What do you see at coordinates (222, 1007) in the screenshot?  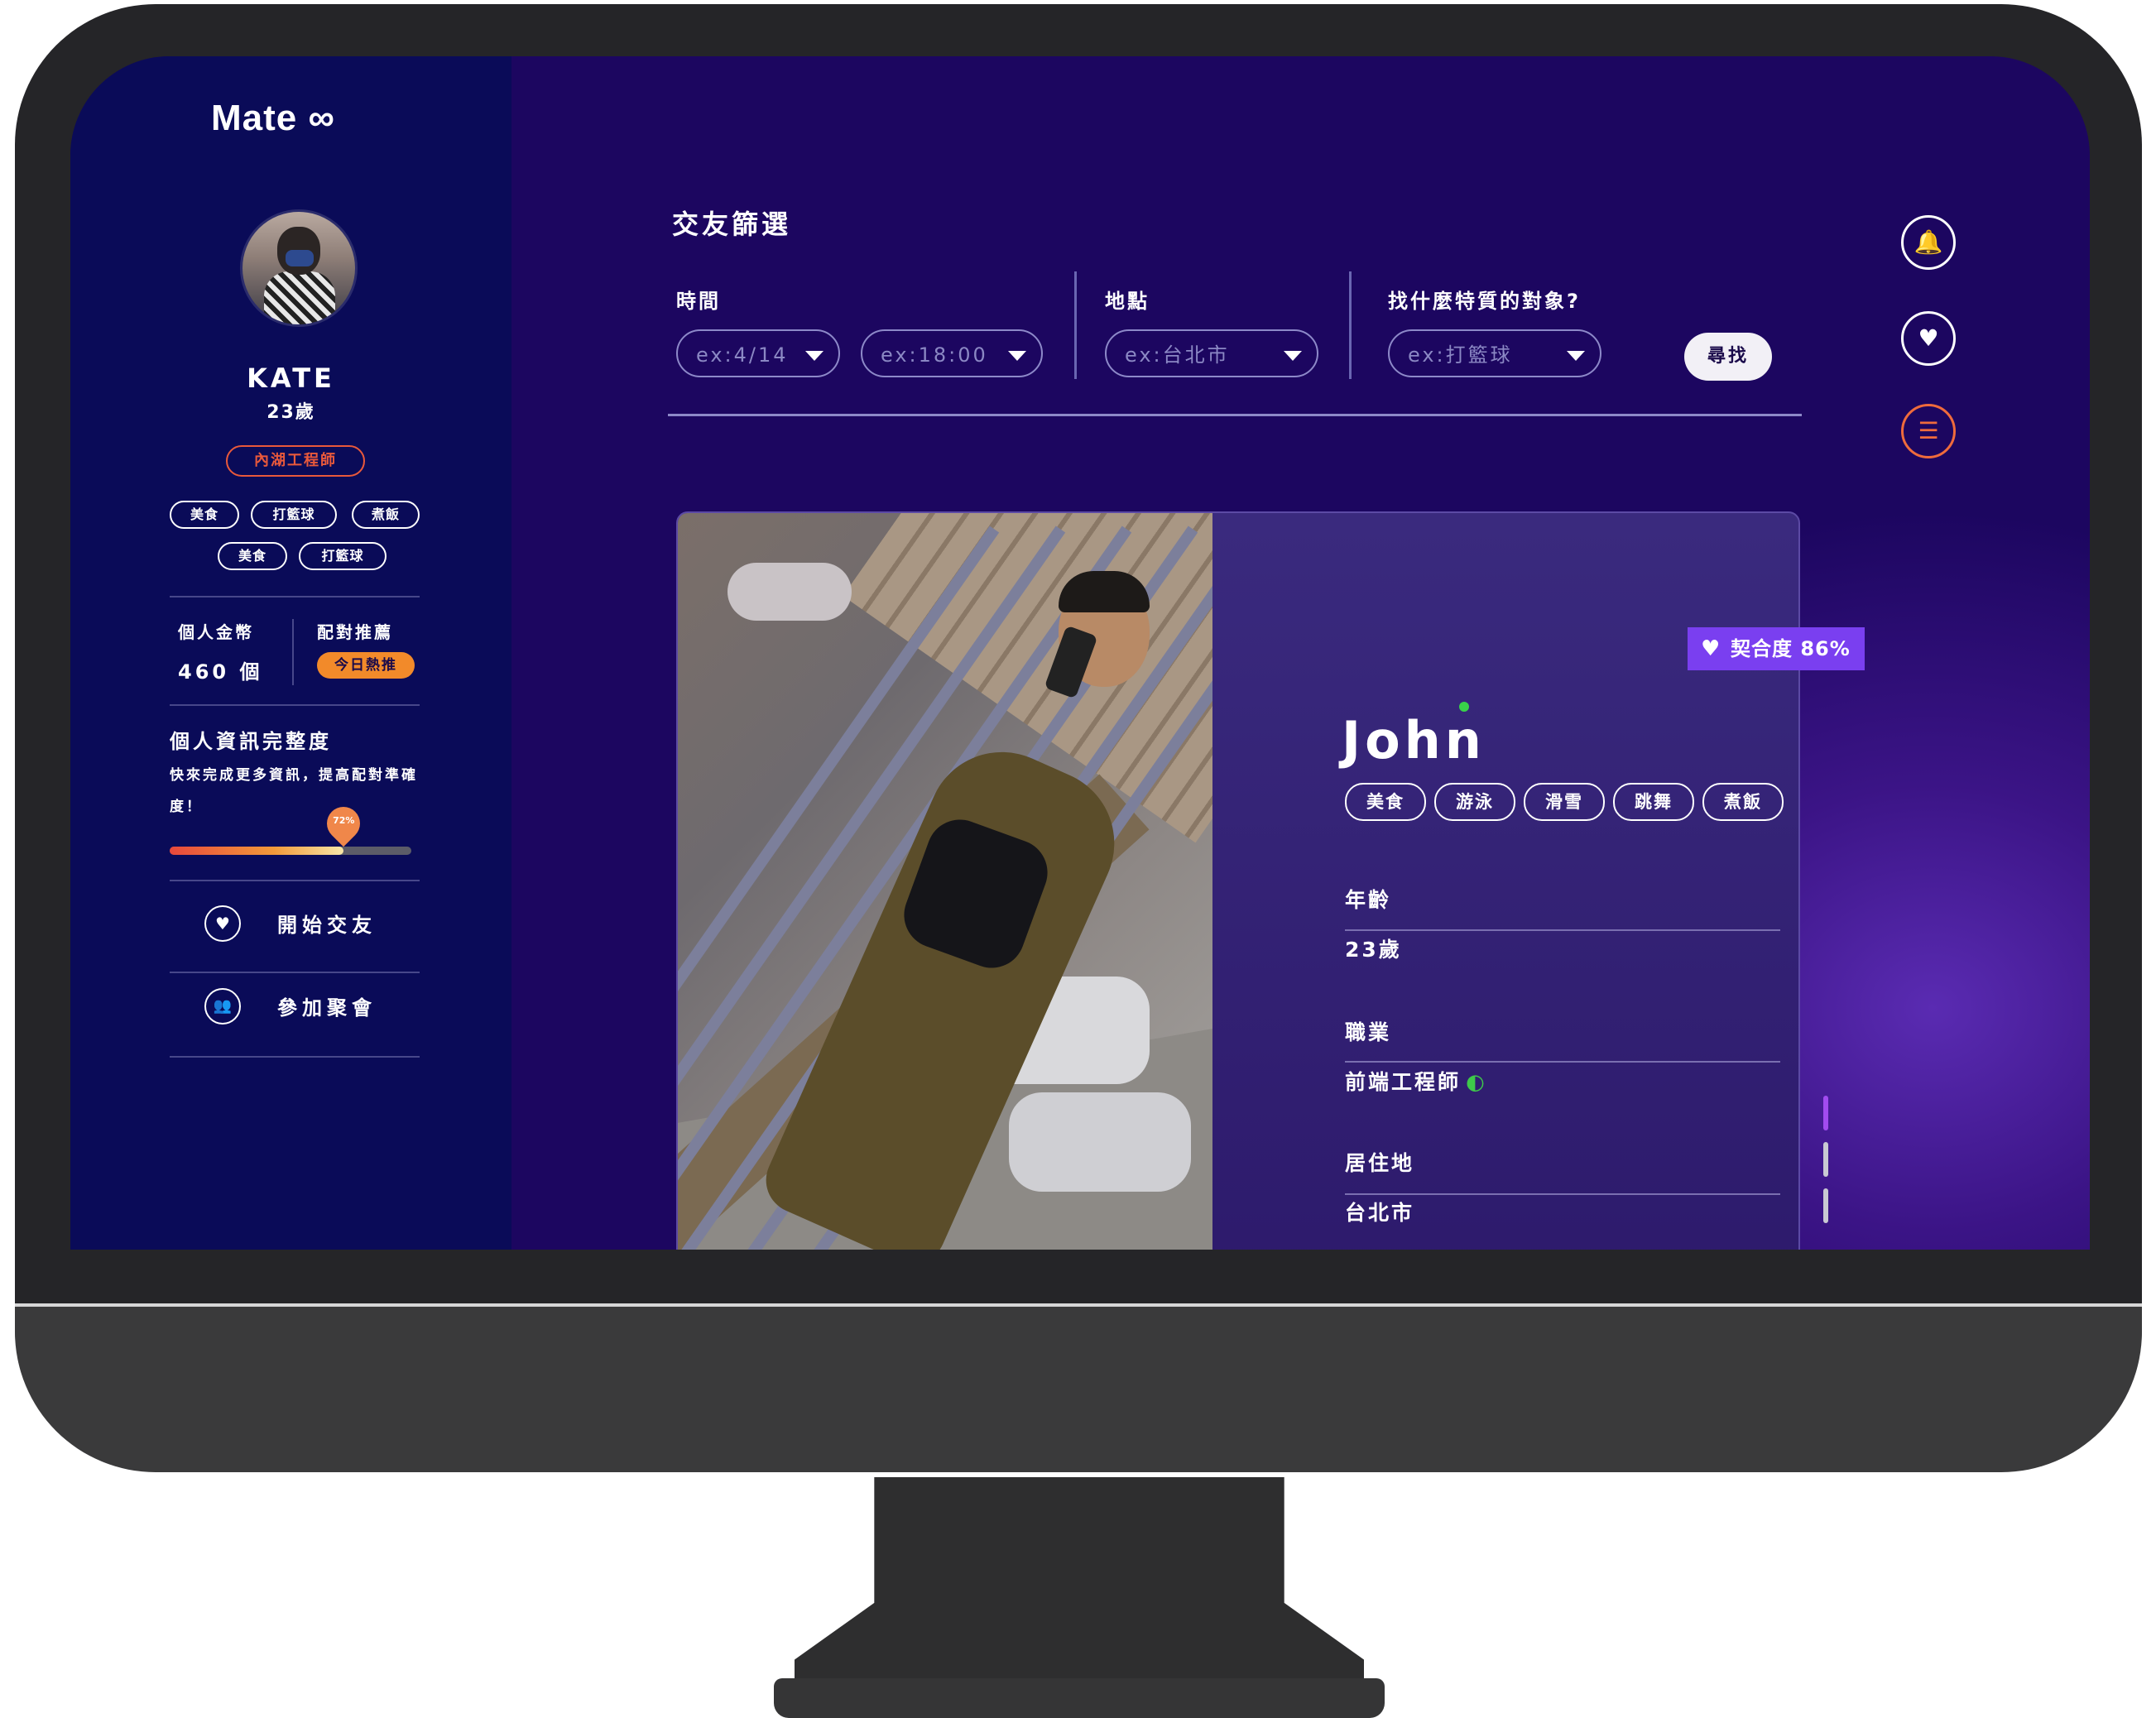 I see `people-icon: 👥` at bounding box center [222, 1007].